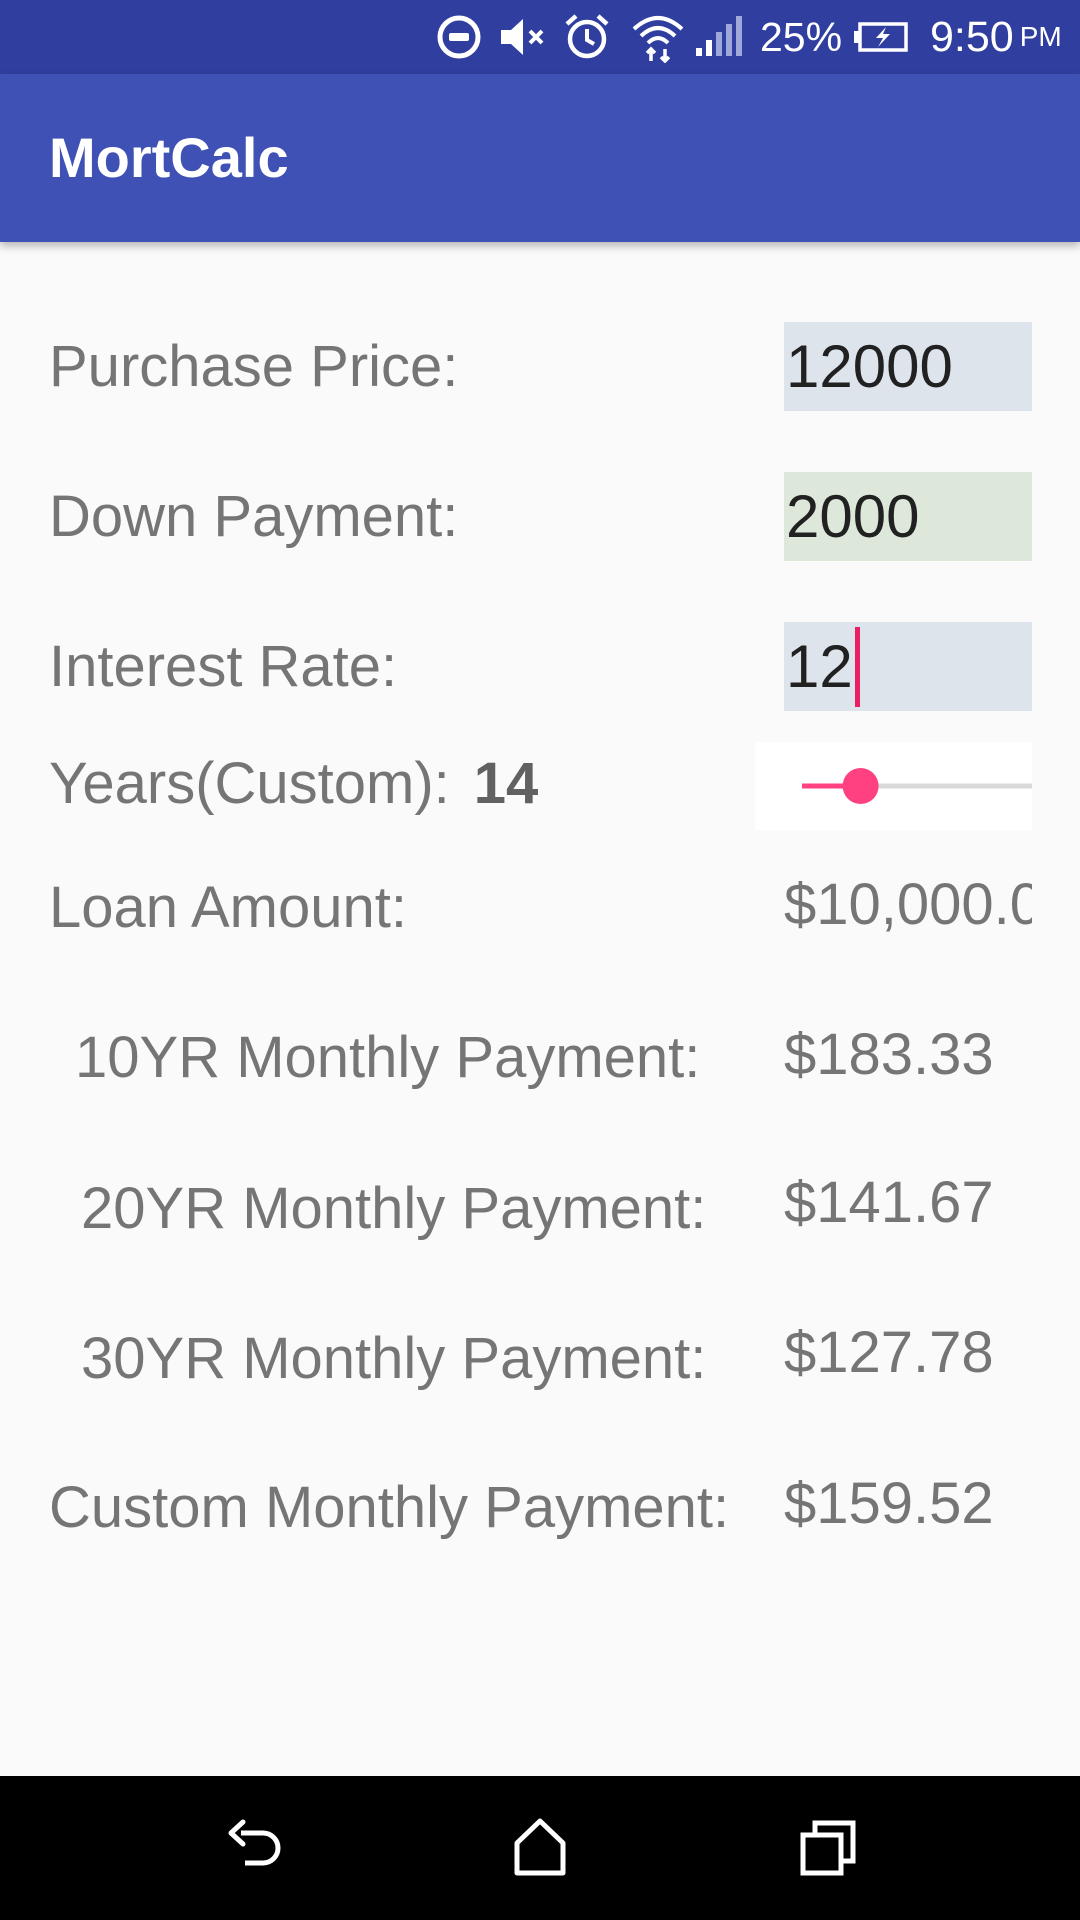 This screenshot has height=1920, width=1080. Describe the element at coordinates (889, 1352) in the screenshot. I see `payment-30yr-value: $127.78` at that location.